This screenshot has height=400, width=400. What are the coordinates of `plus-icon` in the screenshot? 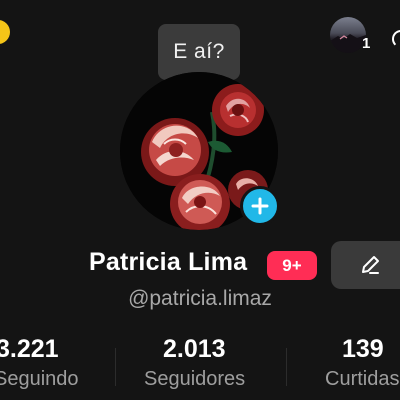 It's located at (260, 206).